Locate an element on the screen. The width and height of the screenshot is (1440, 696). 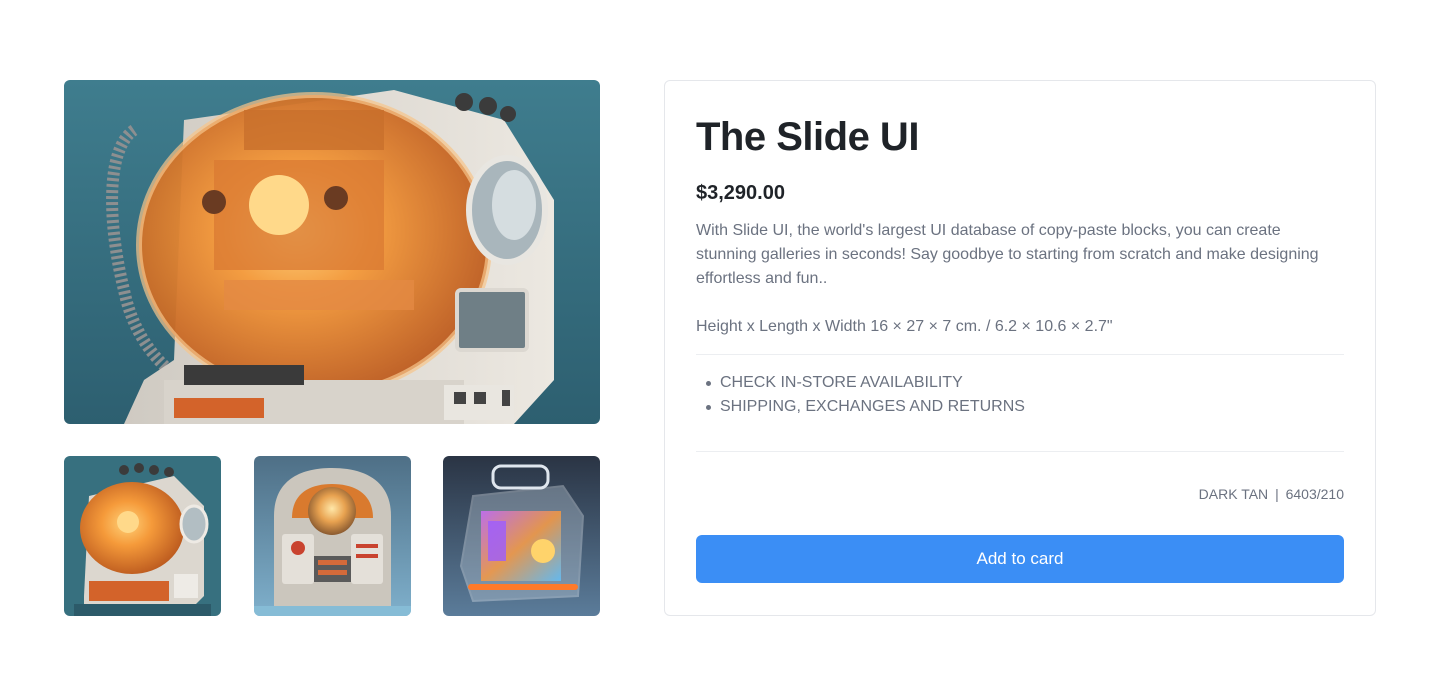
color-name: DARK TAN is located at coordinates (1233, 494).